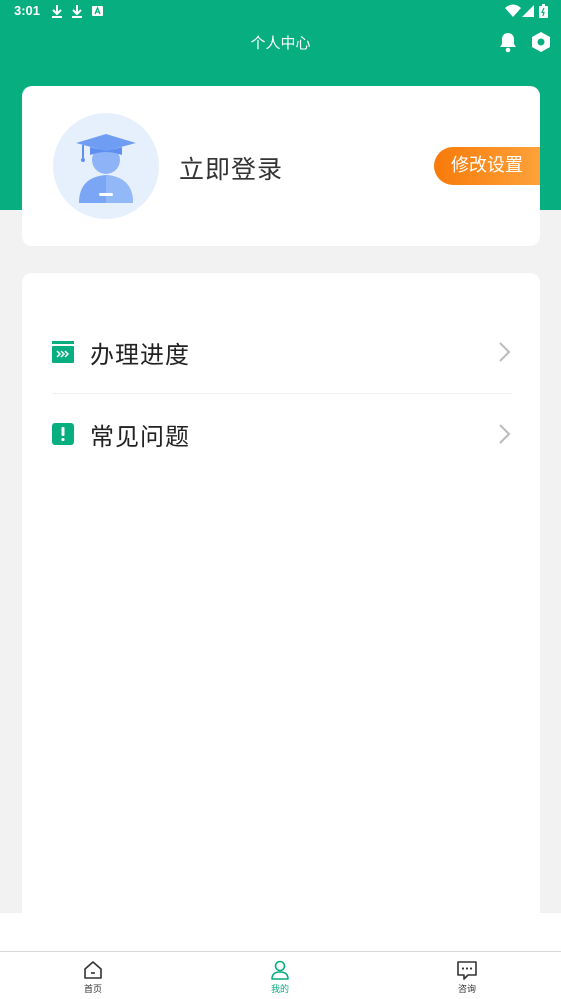 Image resolution: width=561 pixels, height=999 pixels. I want to click on page-title: 个人中心, so click(280, 43).